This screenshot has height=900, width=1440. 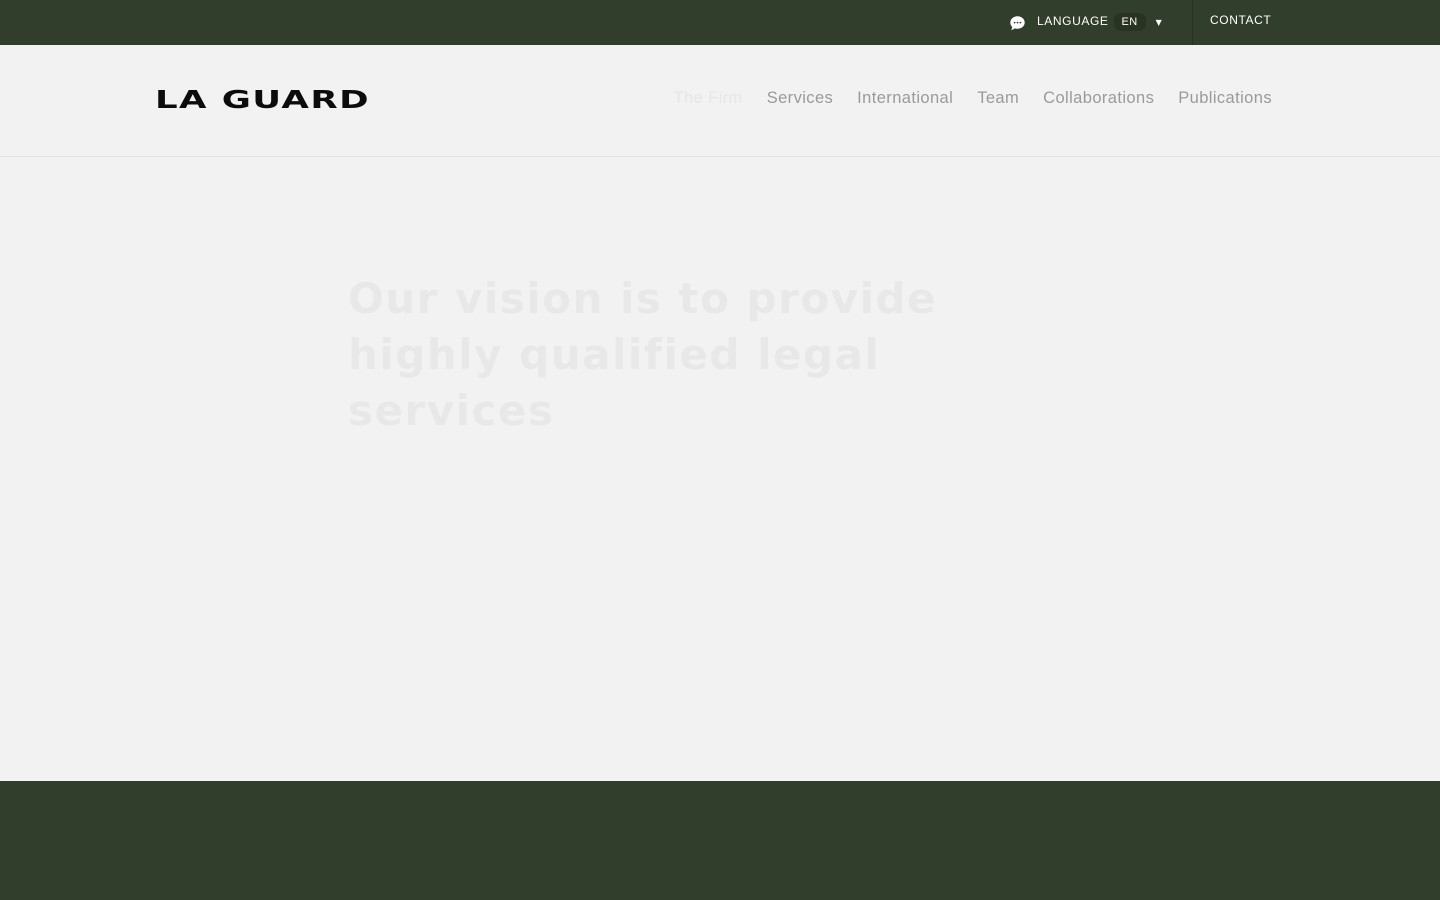 I want to click on caret-down-icon: ▼, so click(x=1159, y=22).